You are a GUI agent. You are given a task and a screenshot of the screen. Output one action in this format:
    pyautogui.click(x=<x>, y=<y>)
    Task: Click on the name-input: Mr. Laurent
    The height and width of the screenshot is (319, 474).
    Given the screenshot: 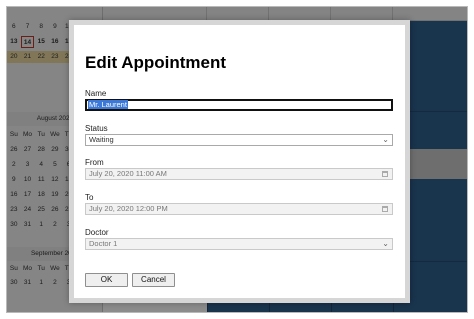 What is the action you would take?
    pyautogui.click(x=239, y=105)
    